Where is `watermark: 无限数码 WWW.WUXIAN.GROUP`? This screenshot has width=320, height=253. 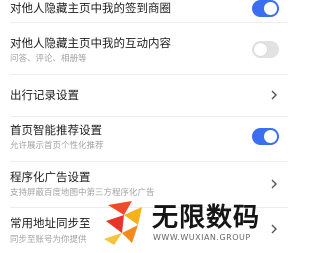 watermark: 无限数码 WWW.WUXIAN.GROUP is located at coordinates (185, 225).